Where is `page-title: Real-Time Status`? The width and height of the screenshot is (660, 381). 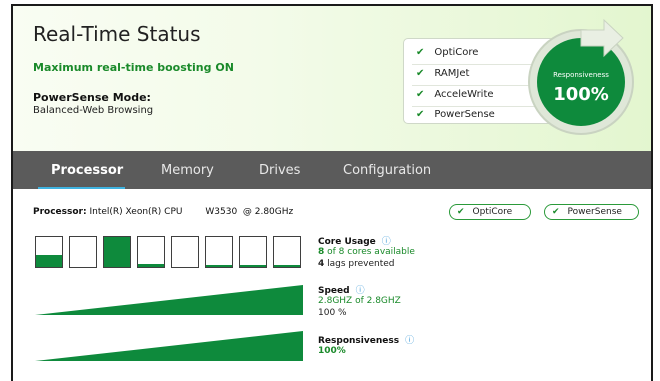
page-title: Real-Time Status is located at coordinates (117, 34).